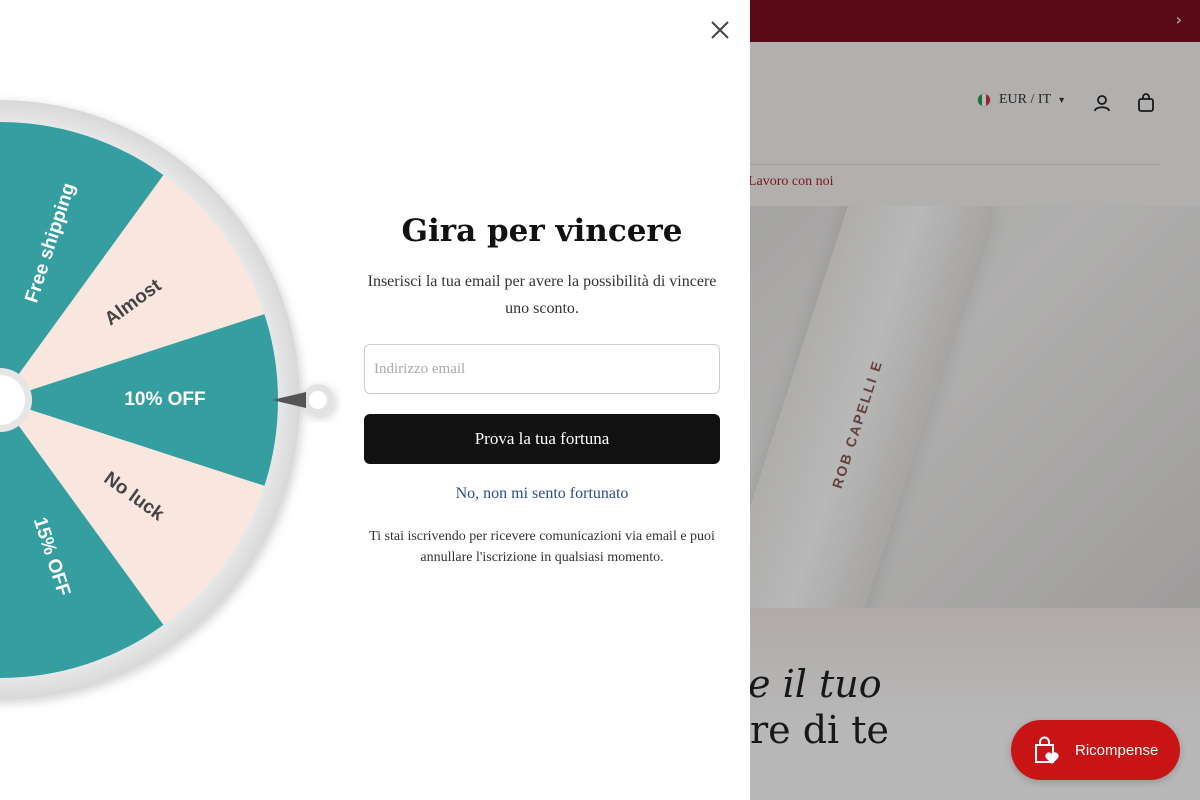 The height and width of the screenshot is (800, 1200). I want to click on rewards-label: Ricompense, so click(1117, 750).